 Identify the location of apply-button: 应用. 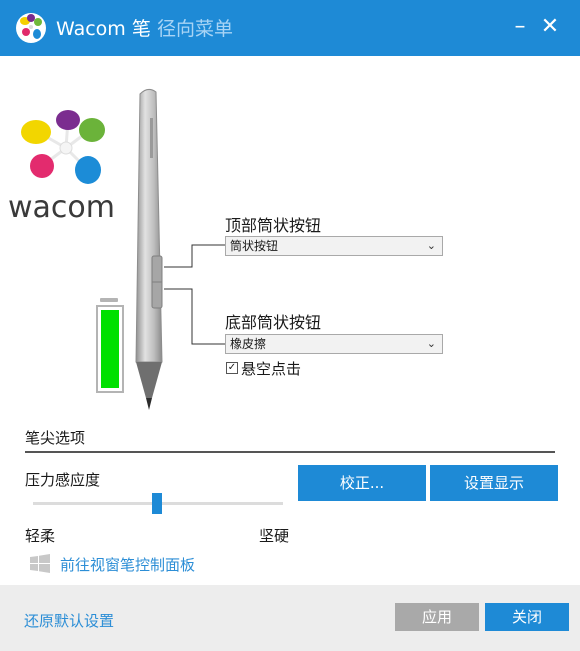
(437, 617).